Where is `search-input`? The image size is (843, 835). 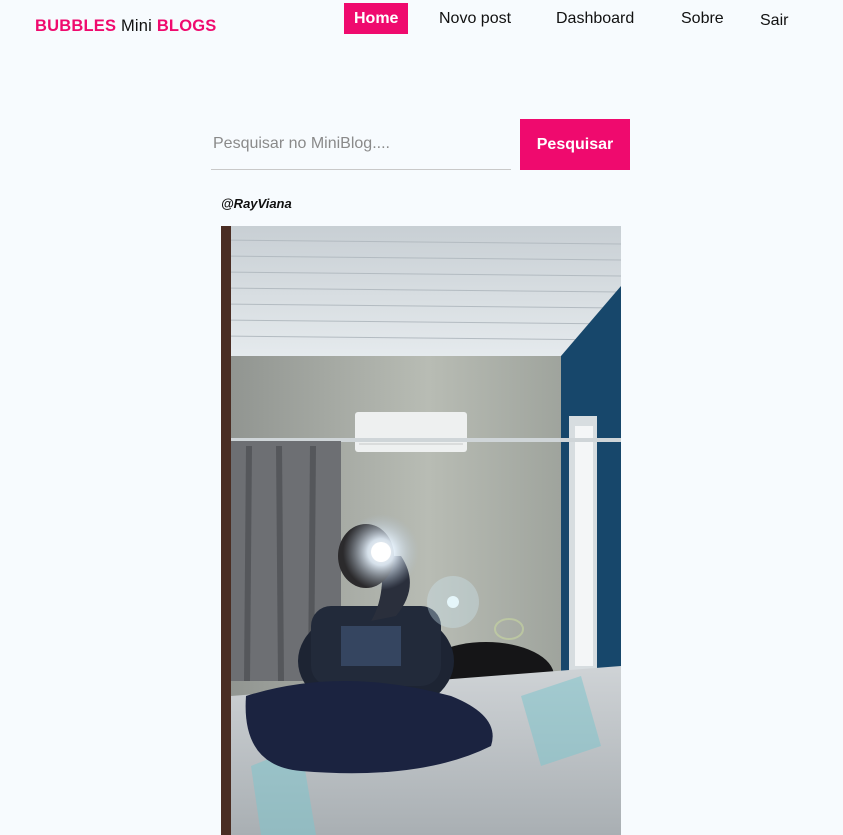
search-input is located at coordinates (361, 144).